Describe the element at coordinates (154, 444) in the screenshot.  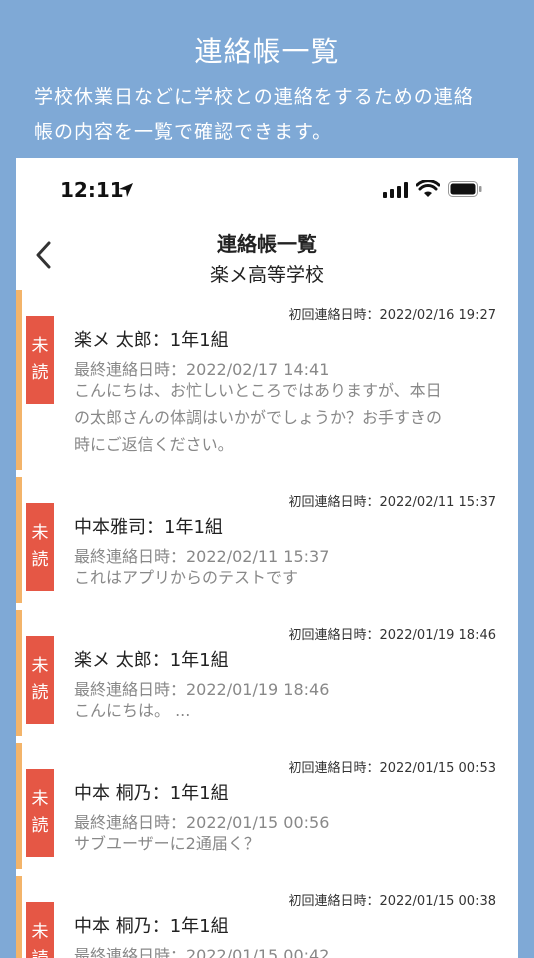
I see `message-line: 時にご返信ください。` at that location.